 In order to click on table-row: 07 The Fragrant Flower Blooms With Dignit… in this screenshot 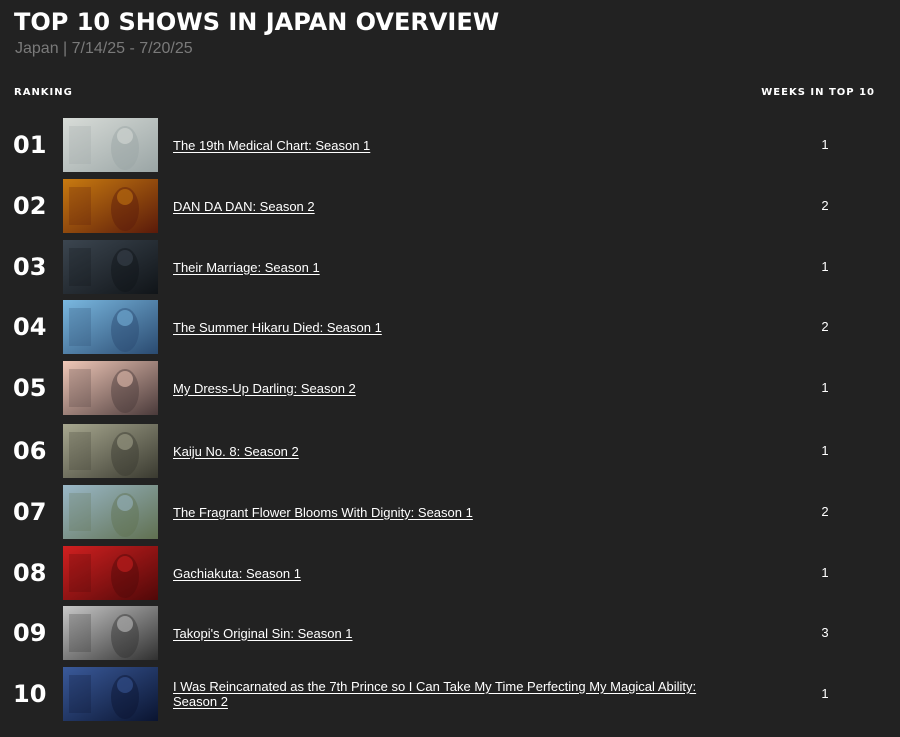, I will do `click(450, 512)`.